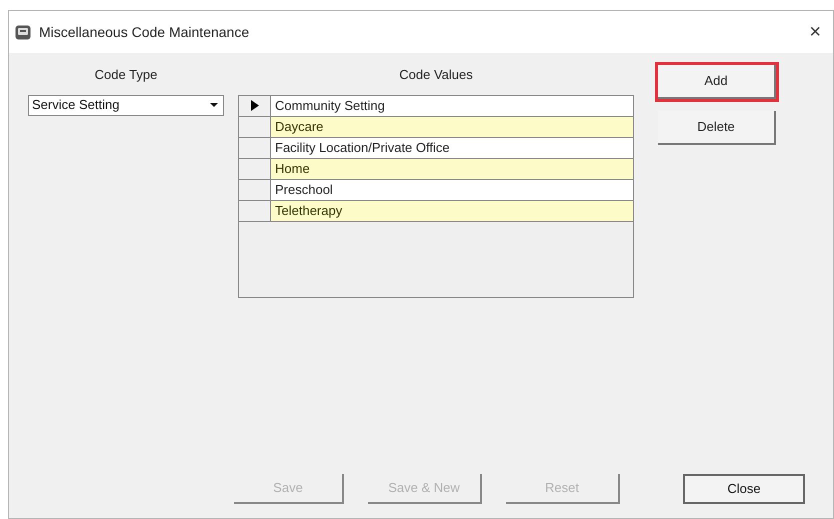 Image resolution: width=834 pixels, height=519 pixels. Describe the element at coordinates (23, 32) in the screenshot. I see `window-icon` at that location.